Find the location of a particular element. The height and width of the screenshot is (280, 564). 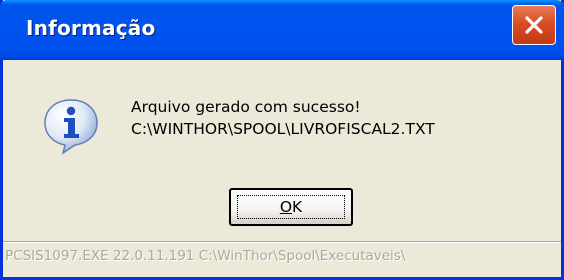

close-icon is located at coordinates (534, 25).